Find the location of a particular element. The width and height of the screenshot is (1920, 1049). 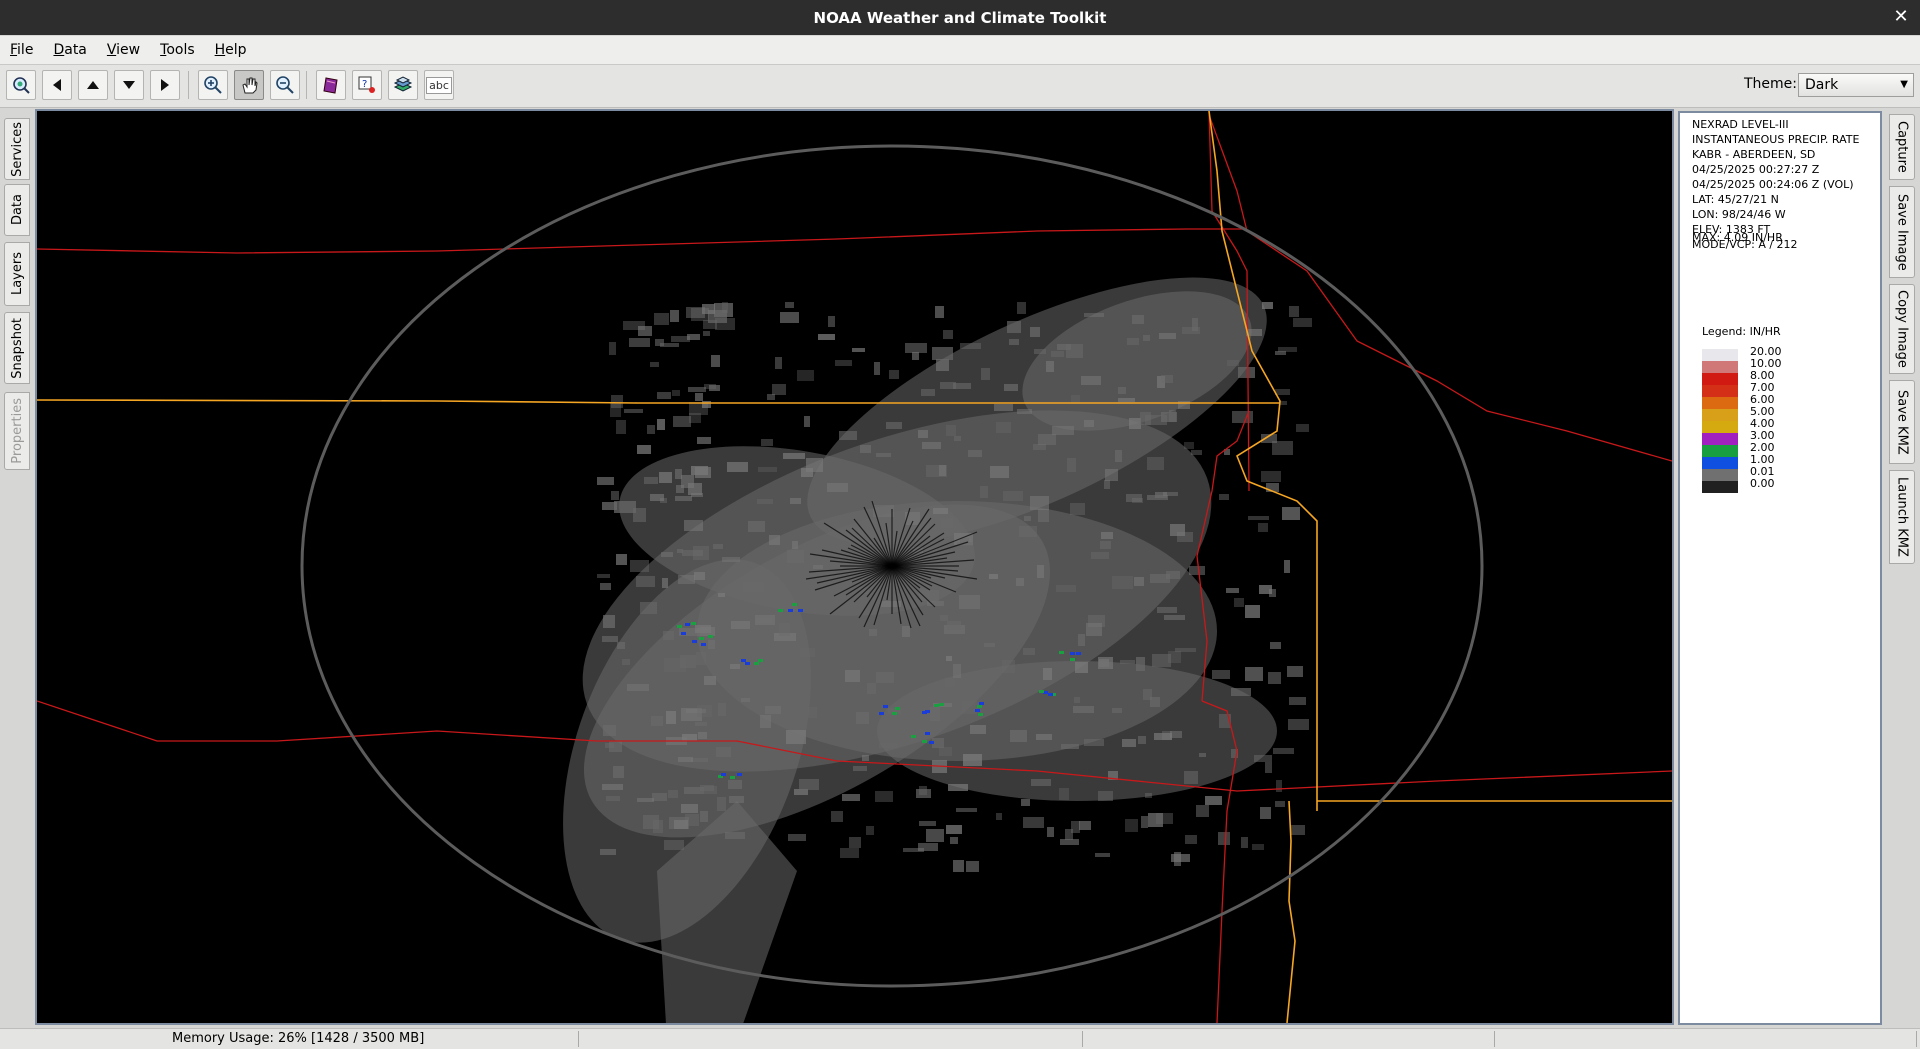

menu-item: Tools is located at coordinates (177, 50).